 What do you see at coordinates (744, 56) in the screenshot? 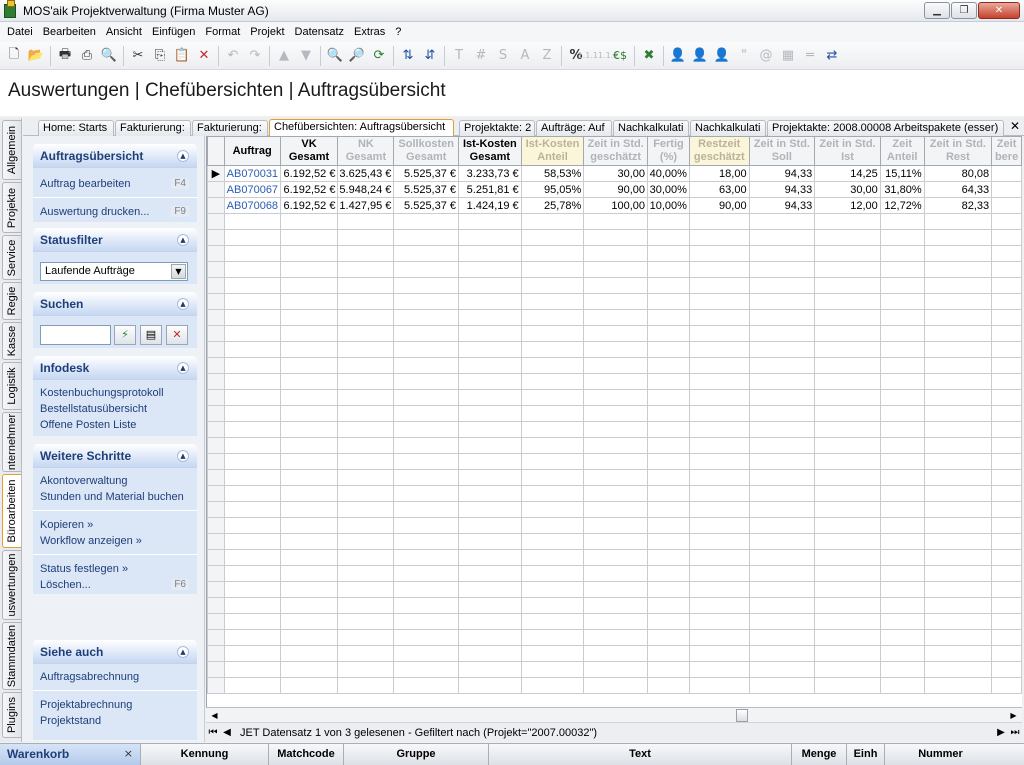
I see `quote-icon: "` at bounding box center [744, 56].